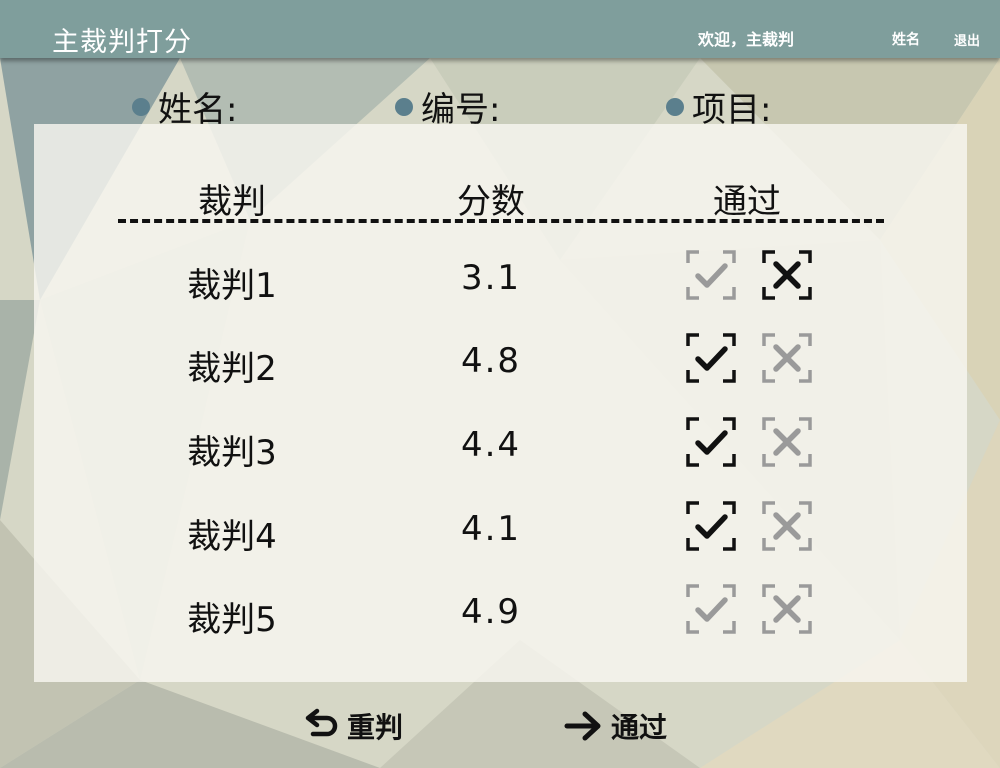 This screenshot has width=1000, height=768. What do you see at coordinates (747, 202) in the screenshot?
I see `column-header-pass: 通过` at bounding box center [747, 202].